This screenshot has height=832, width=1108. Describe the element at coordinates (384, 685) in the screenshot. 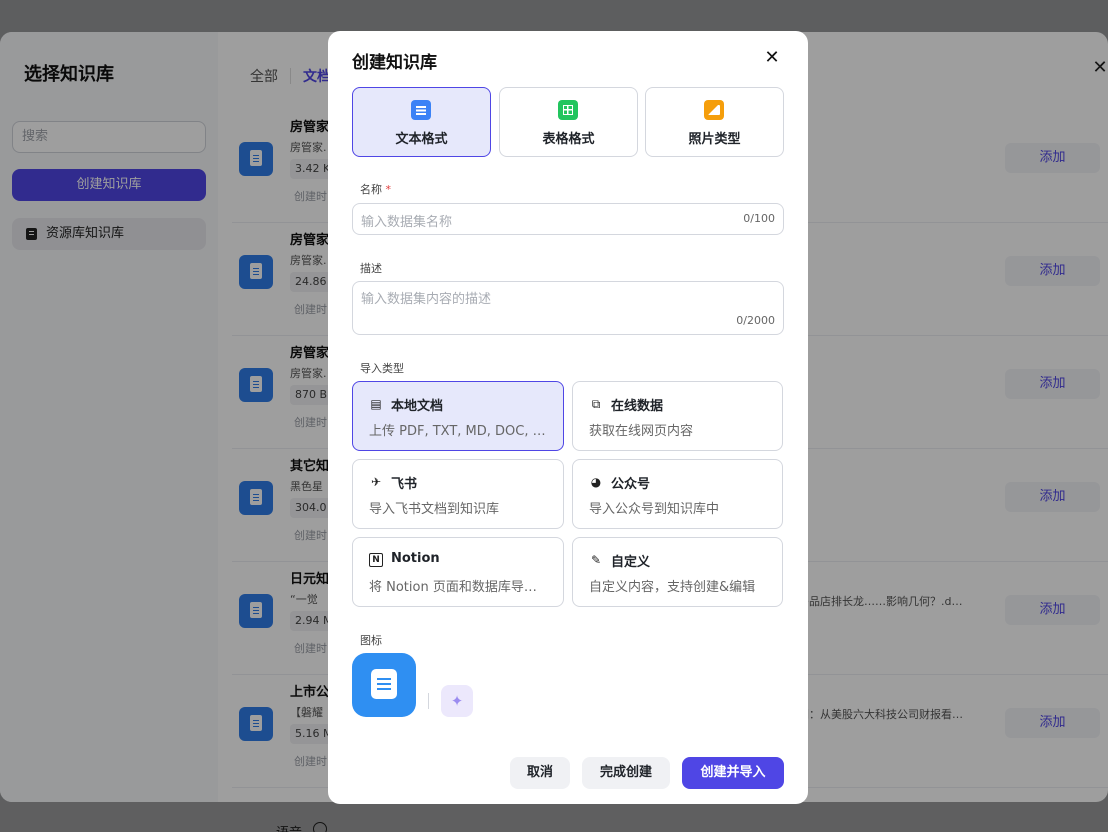

I see `dataset-icon-picker` at that location.